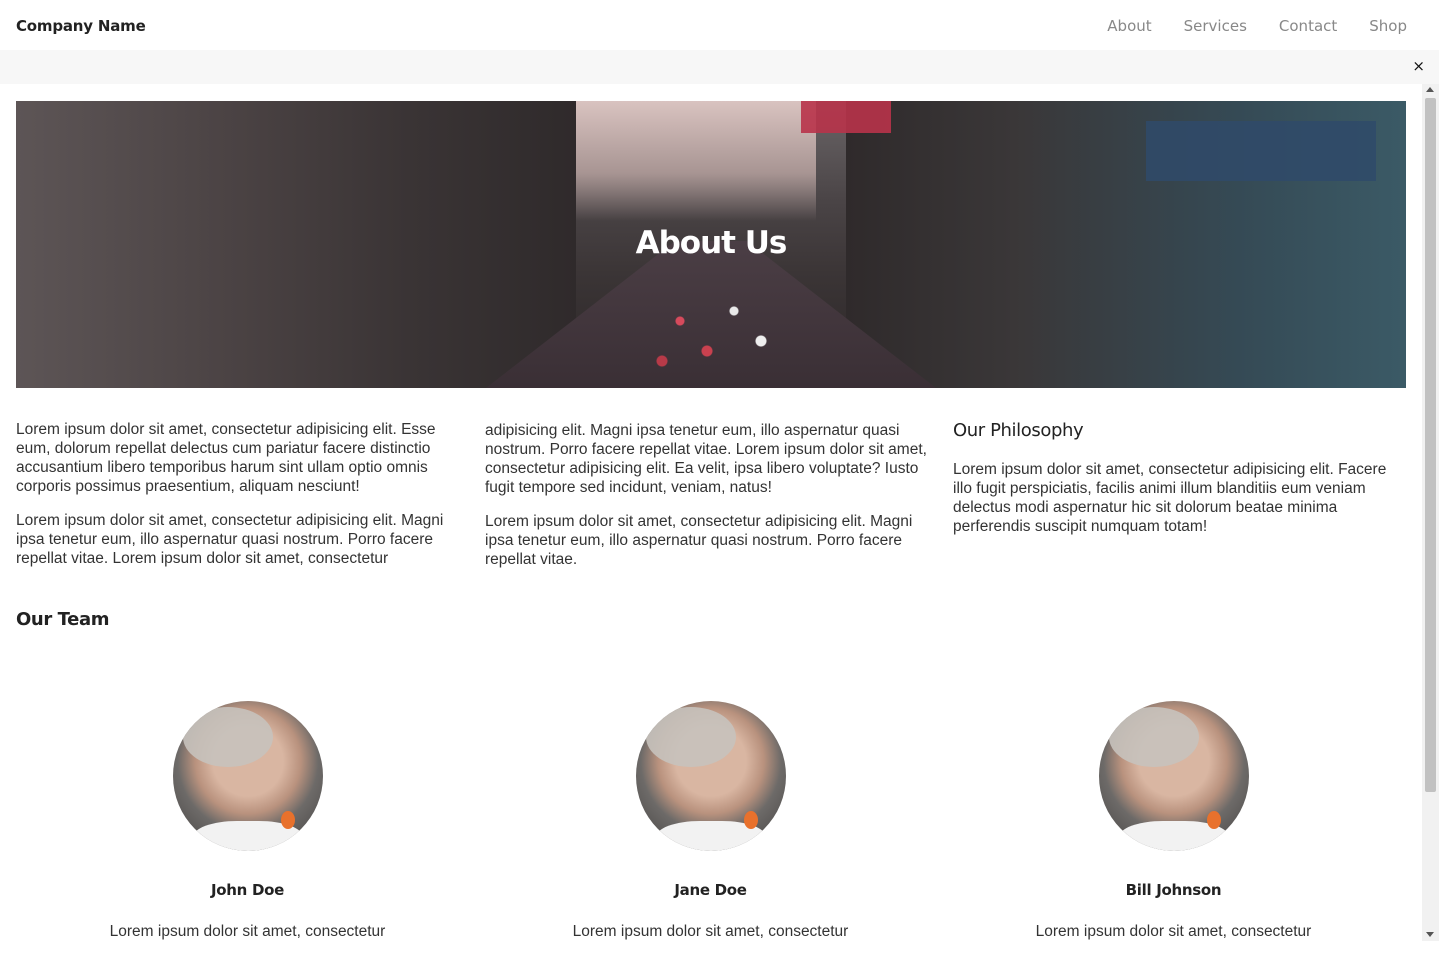 Image resolution: width=1439 pixels, height=959 pixels. What do you see at coordinates (81, 26) in the screenshot?
I see `brand-logo: Company Name` at bounding box center [81, 26].